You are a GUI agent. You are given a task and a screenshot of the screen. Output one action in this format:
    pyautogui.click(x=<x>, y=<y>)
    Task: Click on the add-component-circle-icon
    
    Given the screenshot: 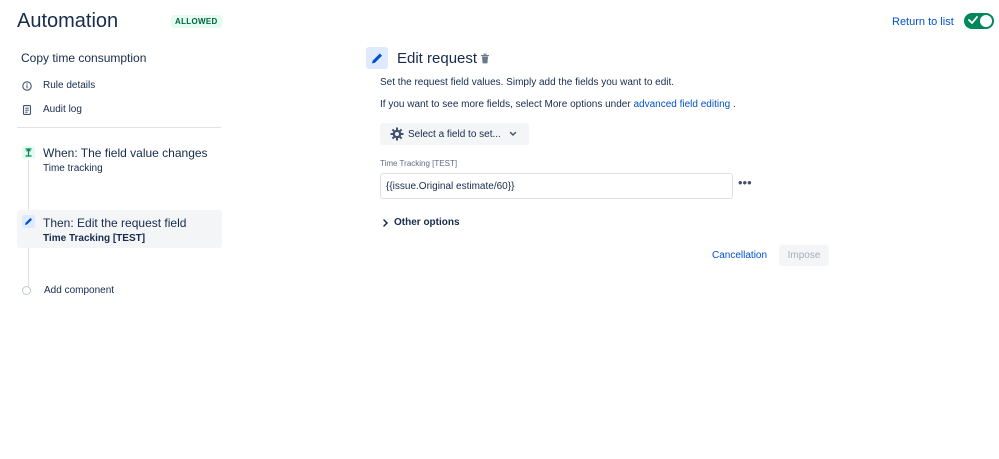 What is the action you would take?
    pyautogui.click(x=26, y=290)
    